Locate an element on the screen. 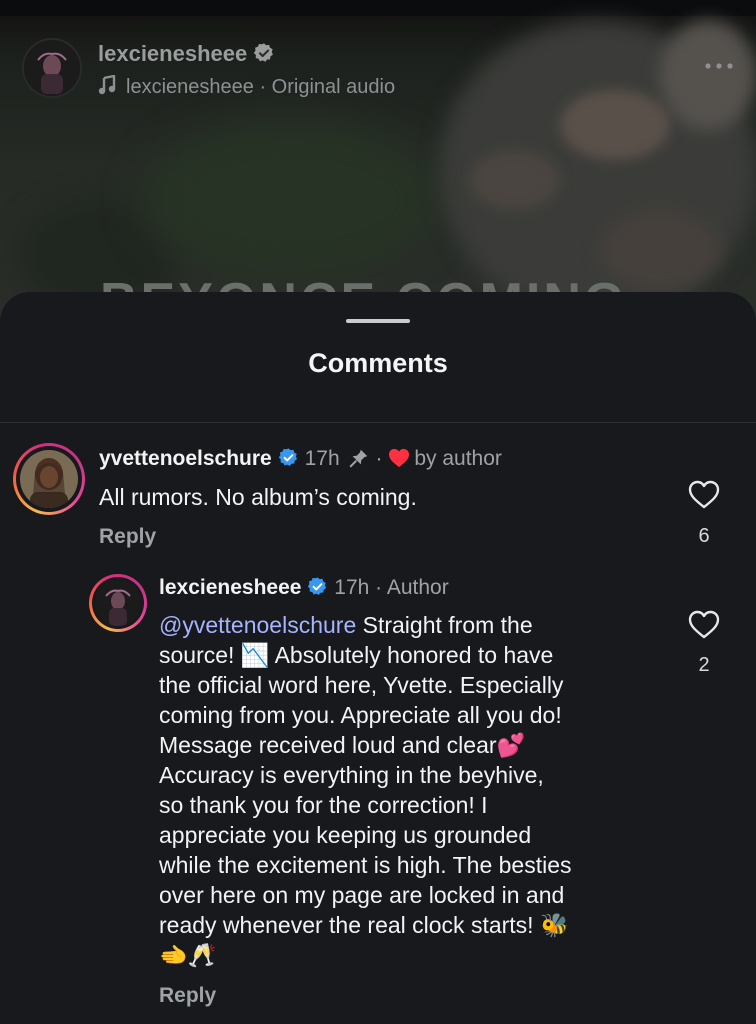 This screenshot has height=1024, width=756. comment-line: coming from you. Appreciate all you do! is located at coordinates (360, 715).